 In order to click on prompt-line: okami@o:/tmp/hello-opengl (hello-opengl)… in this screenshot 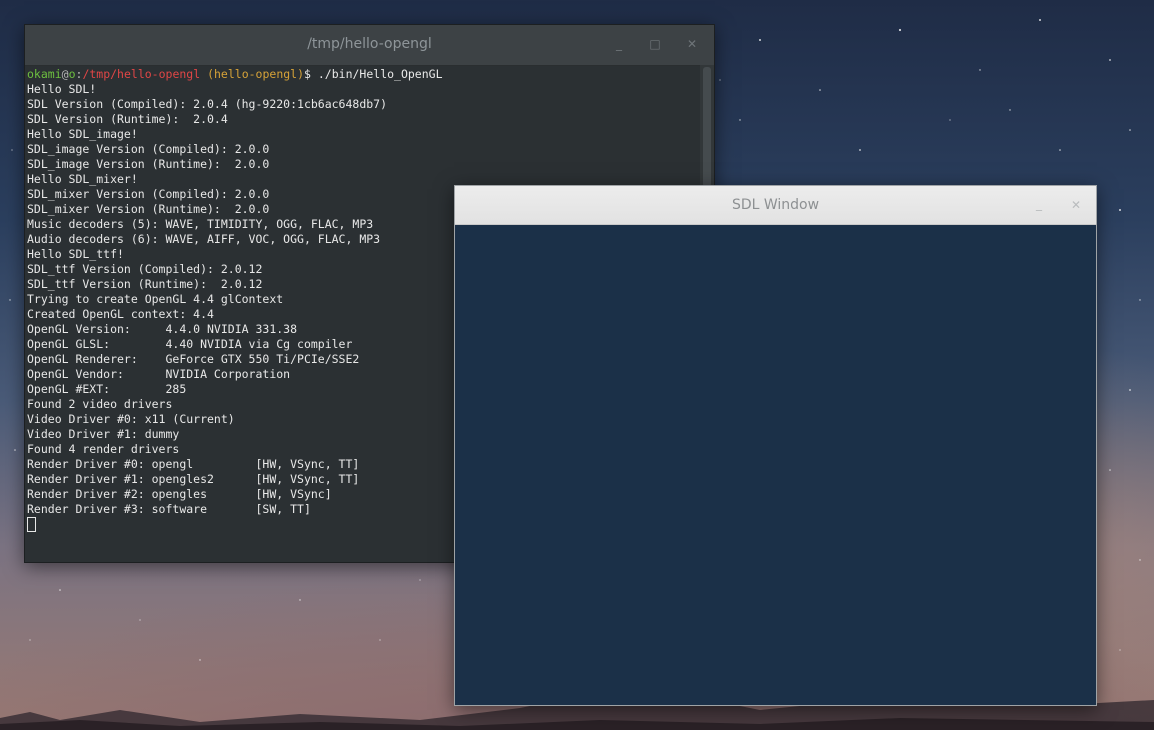, I will do `click(362, 74)`.